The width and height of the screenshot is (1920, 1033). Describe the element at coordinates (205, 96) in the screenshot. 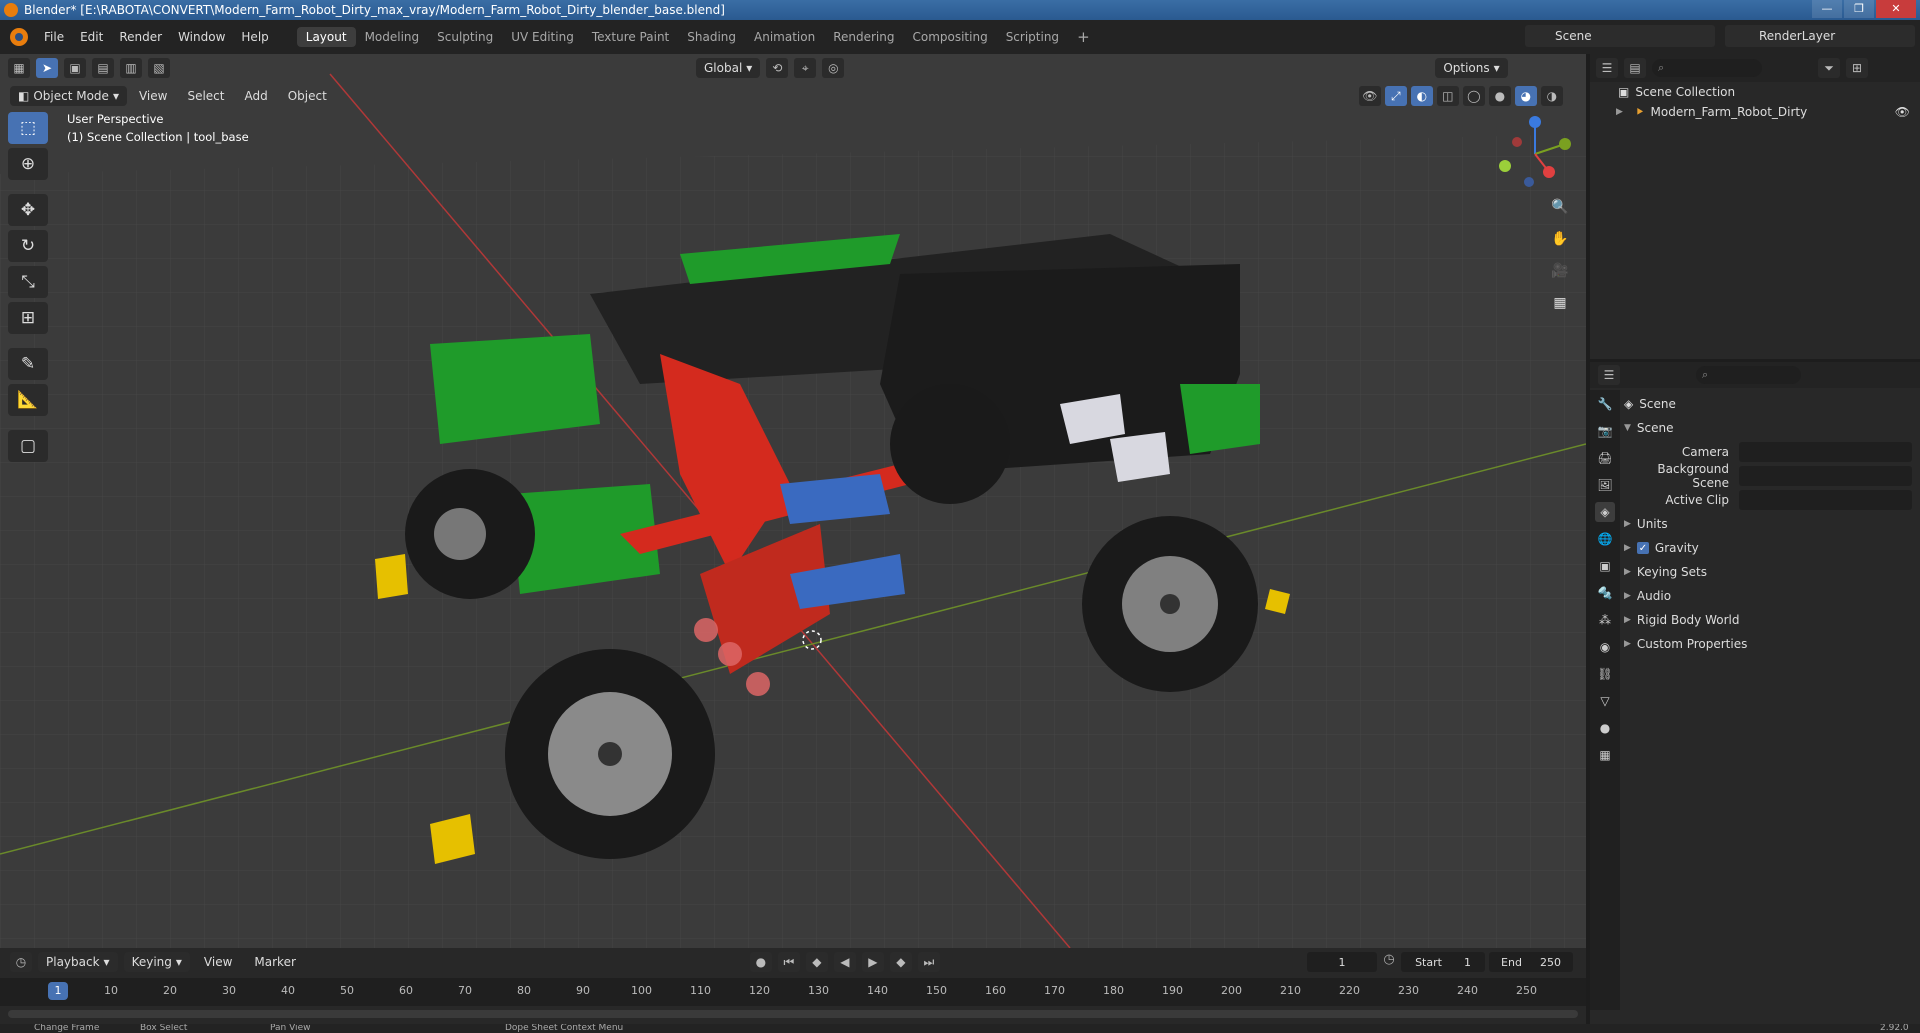

I see `viewport-menu-select: Select` at that location.